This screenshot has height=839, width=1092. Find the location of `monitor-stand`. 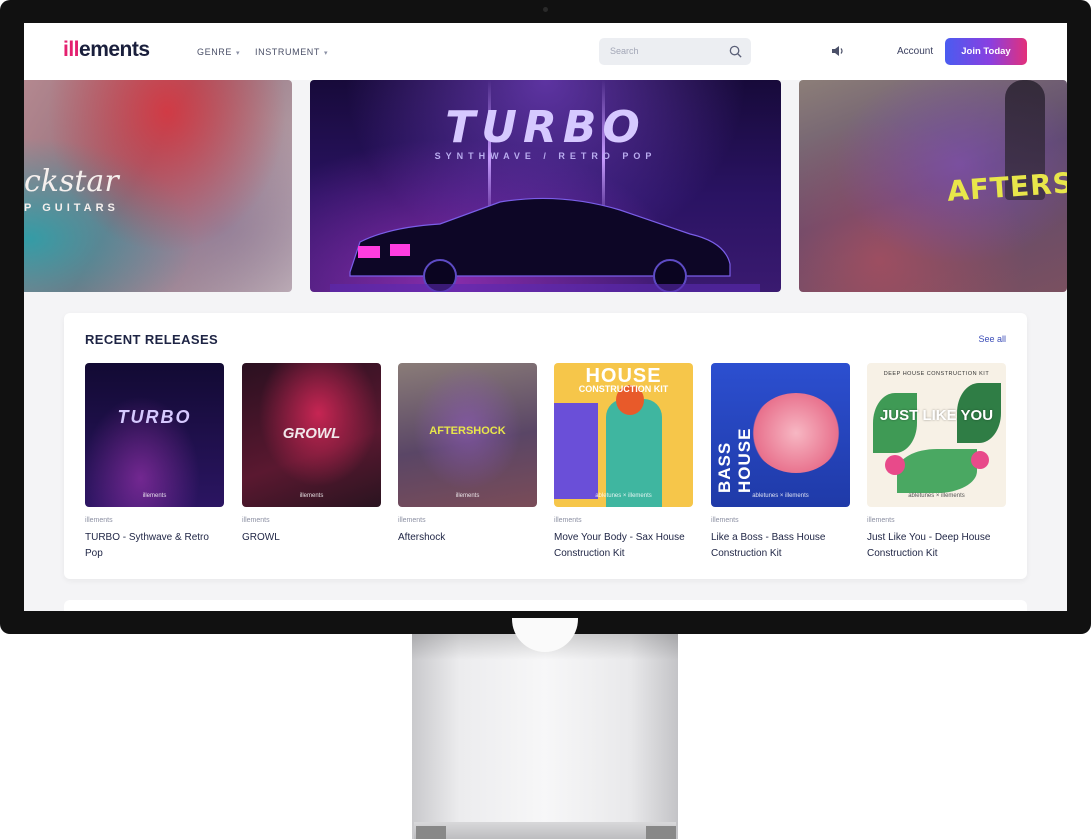

monitor-stand is located at coordinates (545, 734).